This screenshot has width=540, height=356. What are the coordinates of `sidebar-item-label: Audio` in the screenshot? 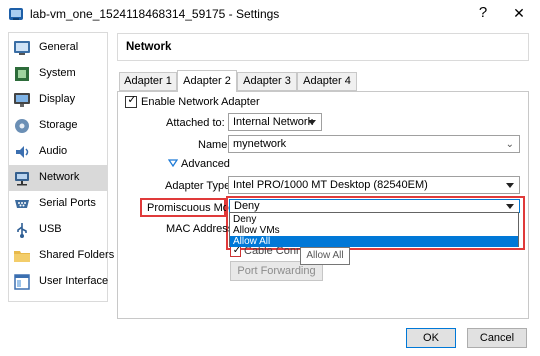 It's located at (53, 151).